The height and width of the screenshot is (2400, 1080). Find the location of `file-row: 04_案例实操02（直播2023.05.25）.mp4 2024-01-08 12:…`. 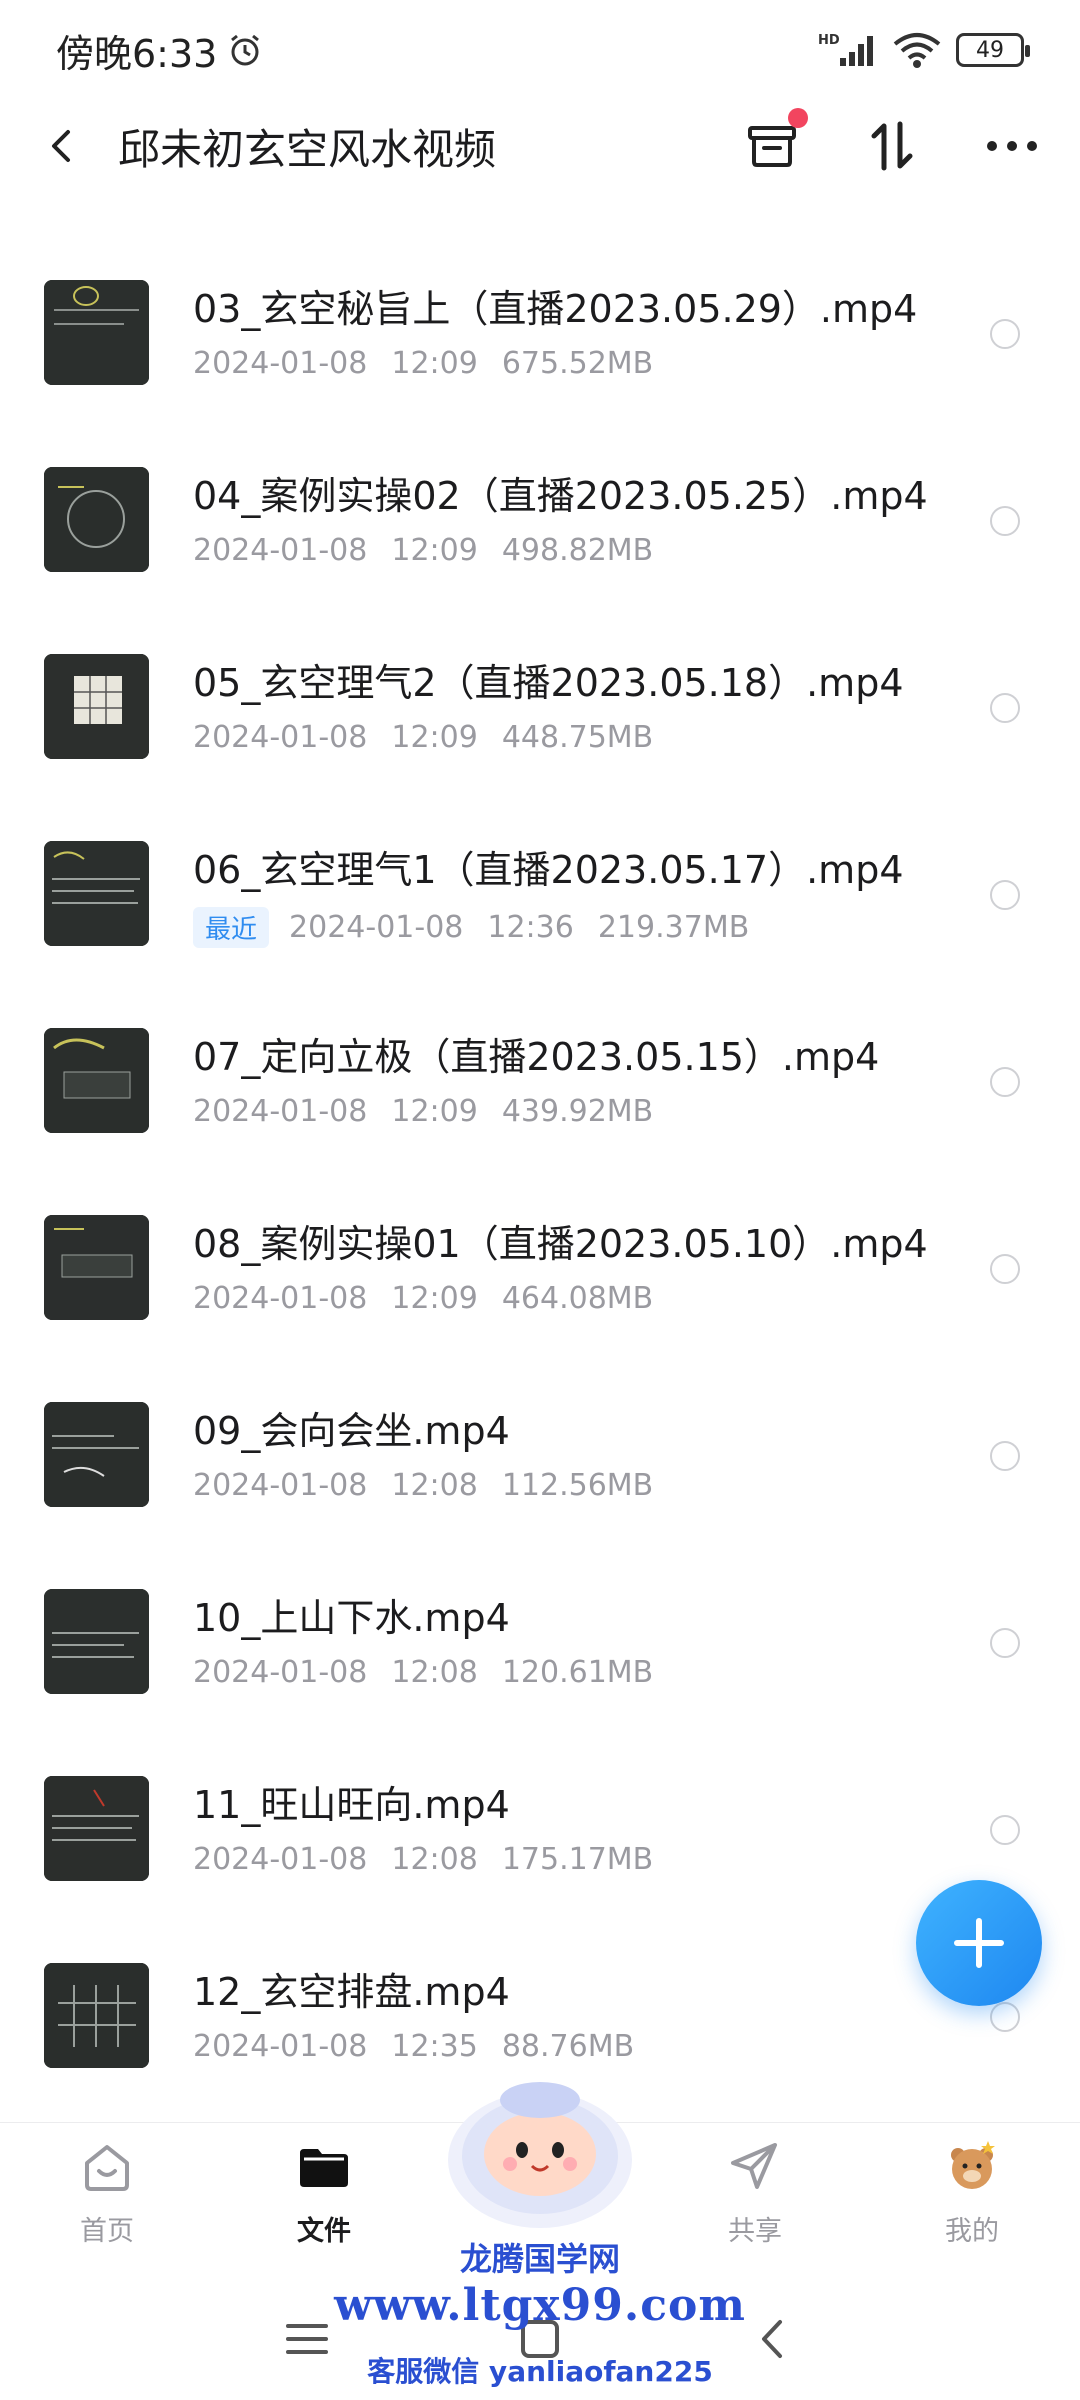

file-row: 04_案例实操02（直播2023.05.25）.mp4 2024-01-08 12:… is located at coordinates (540, 520).